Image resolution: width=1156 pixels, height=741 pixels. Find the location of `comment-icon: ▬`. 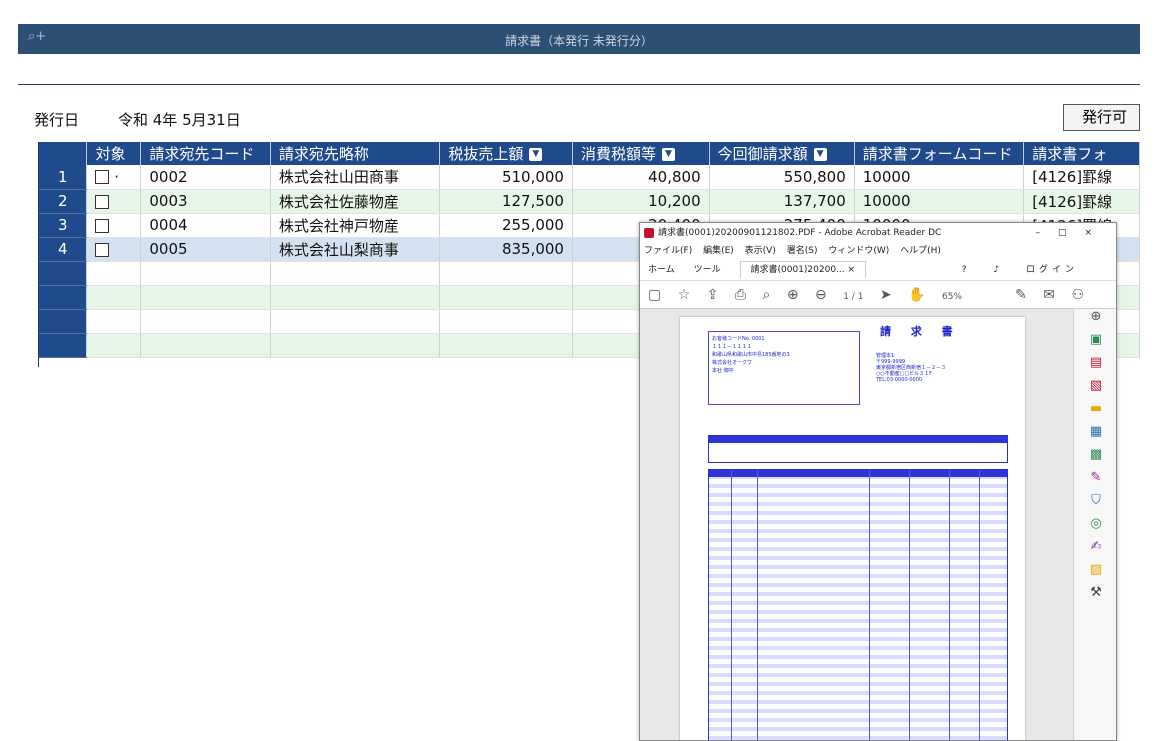

comment-icon: ▬ is located at coordinates (1095, 412).